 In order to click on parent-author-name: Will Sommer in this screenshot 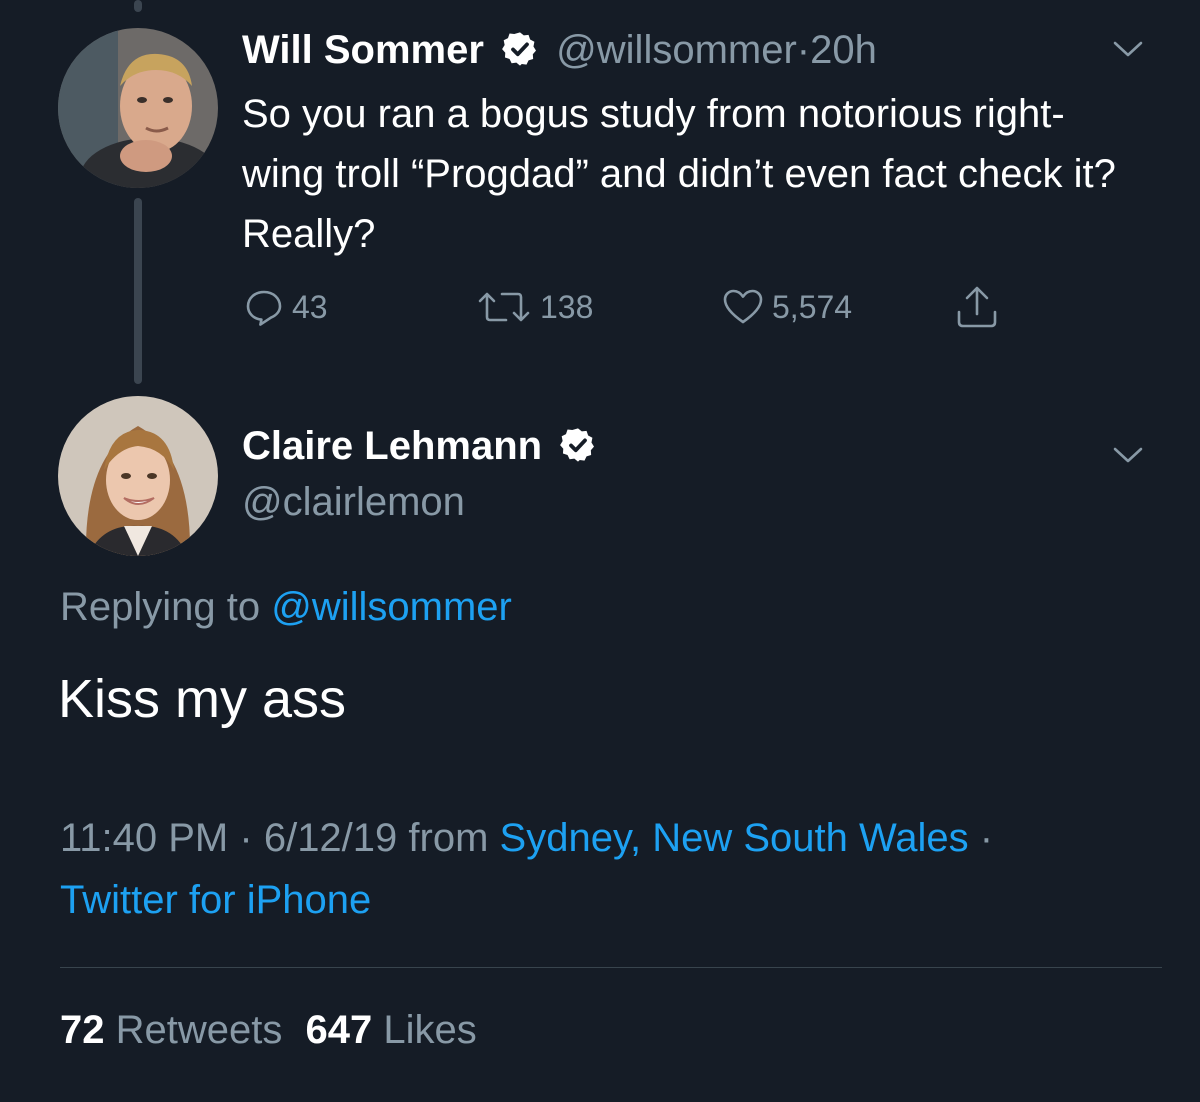, I will do `click(363, 50)`.